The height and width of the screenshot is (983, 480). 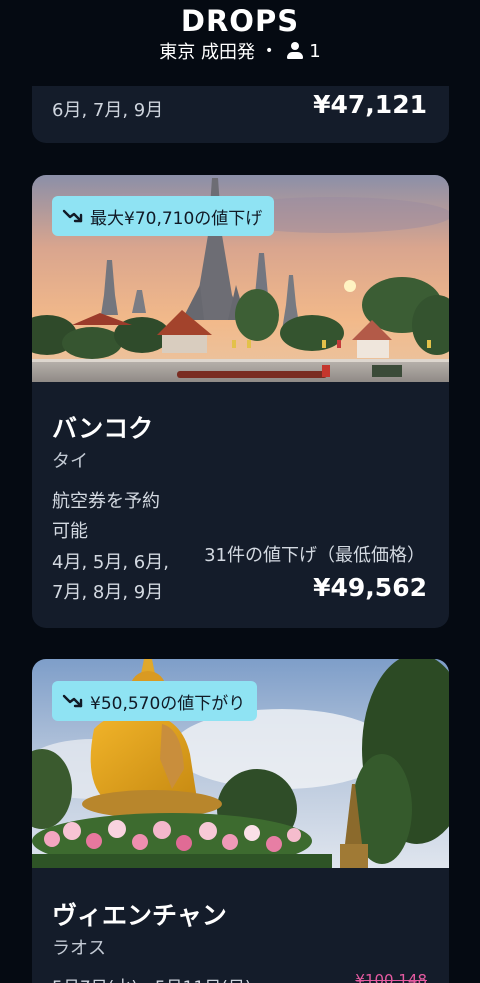 I want to click on price-drop-badge: 最大¥70,710の値下げ, so click(x=163, y=216).